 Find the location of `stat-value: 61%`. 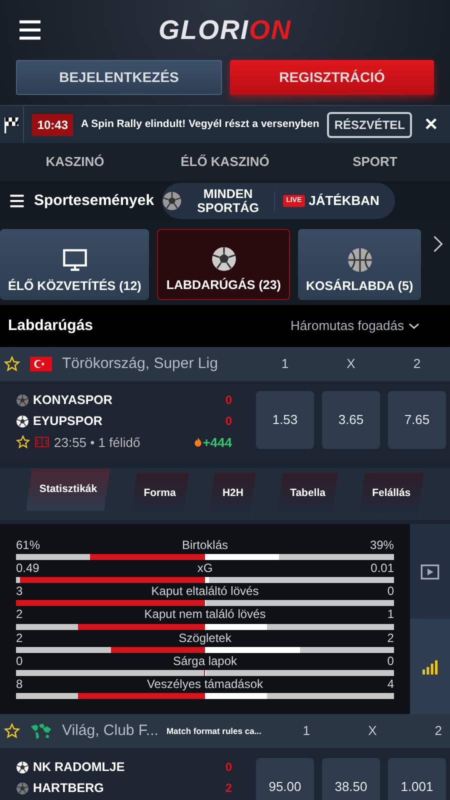

stat-value: 61% is located at coordinates (28, 545).